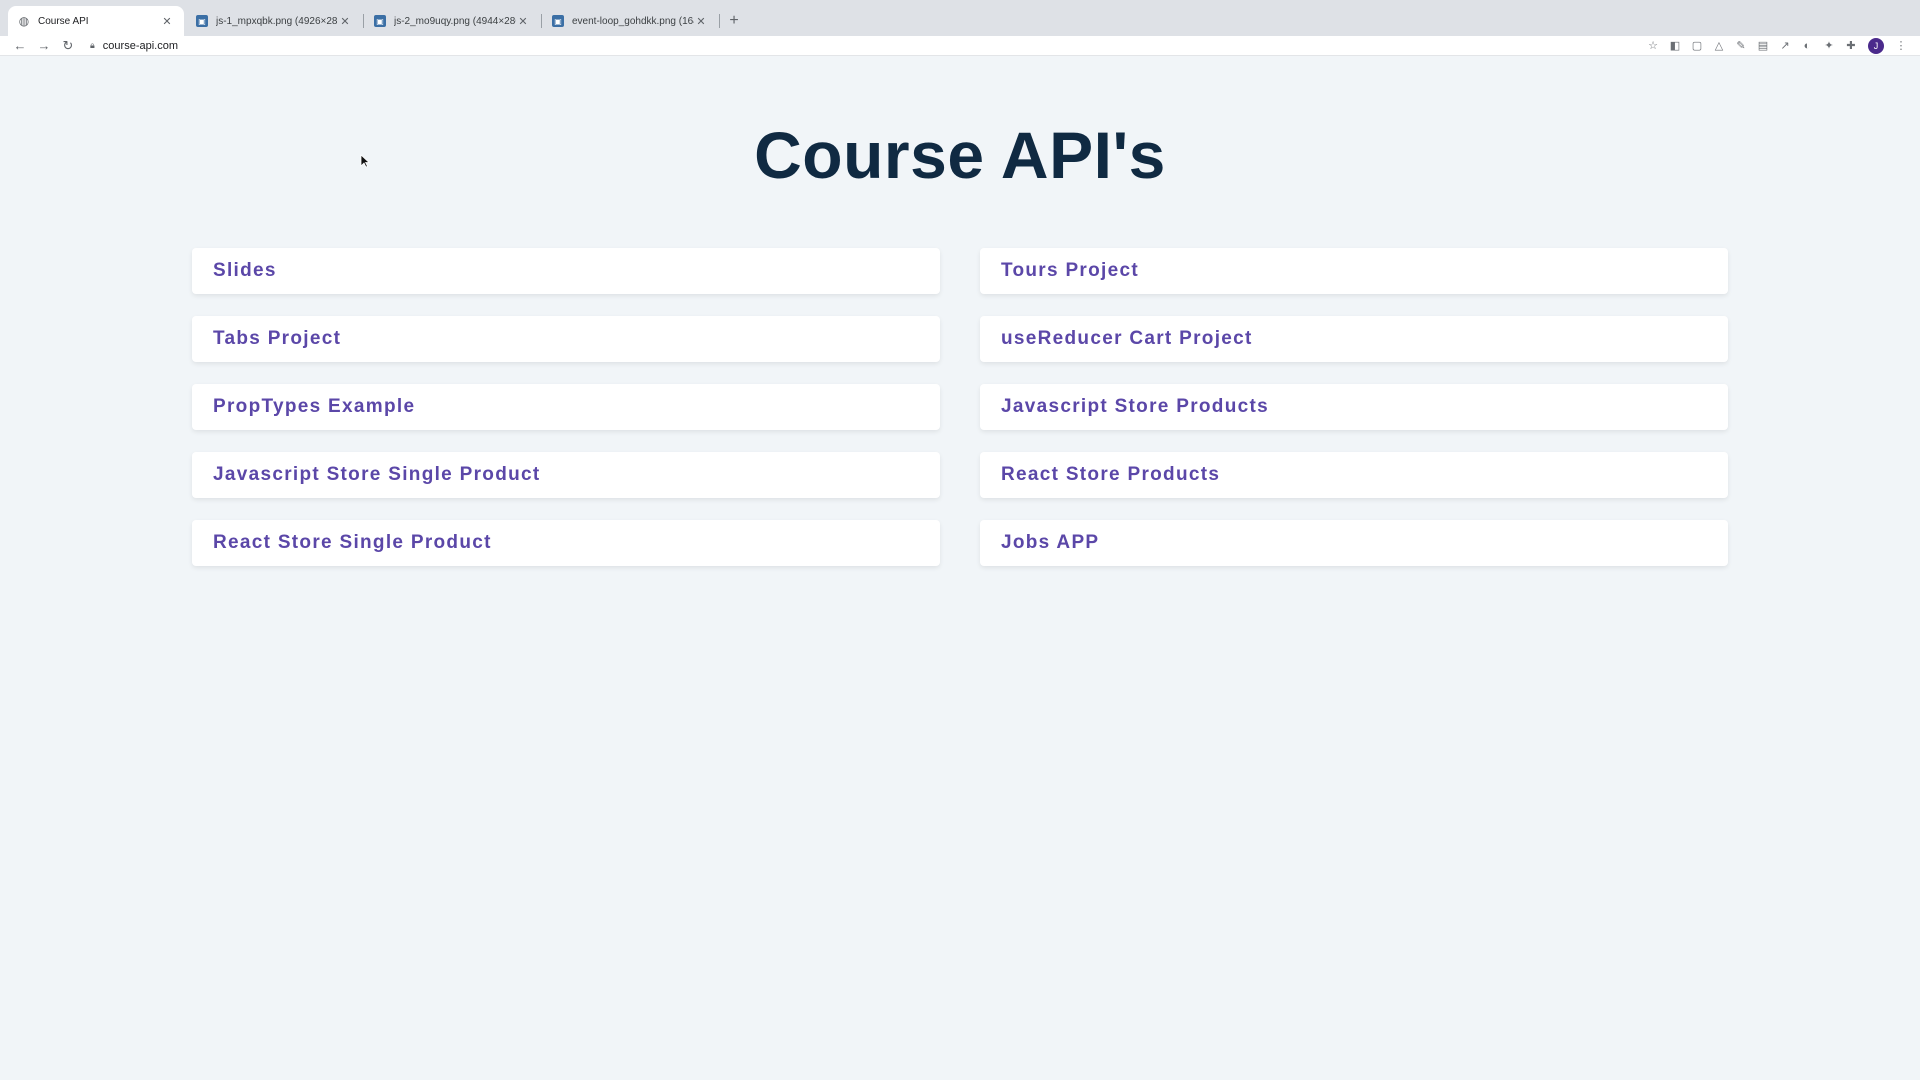 The height and width of the screenshot is (1080, 1920). What do you see at coordinates (1675, 46) in the screenshot?
I see `extension-icon: ◧` at bounding box center [1675, 46].